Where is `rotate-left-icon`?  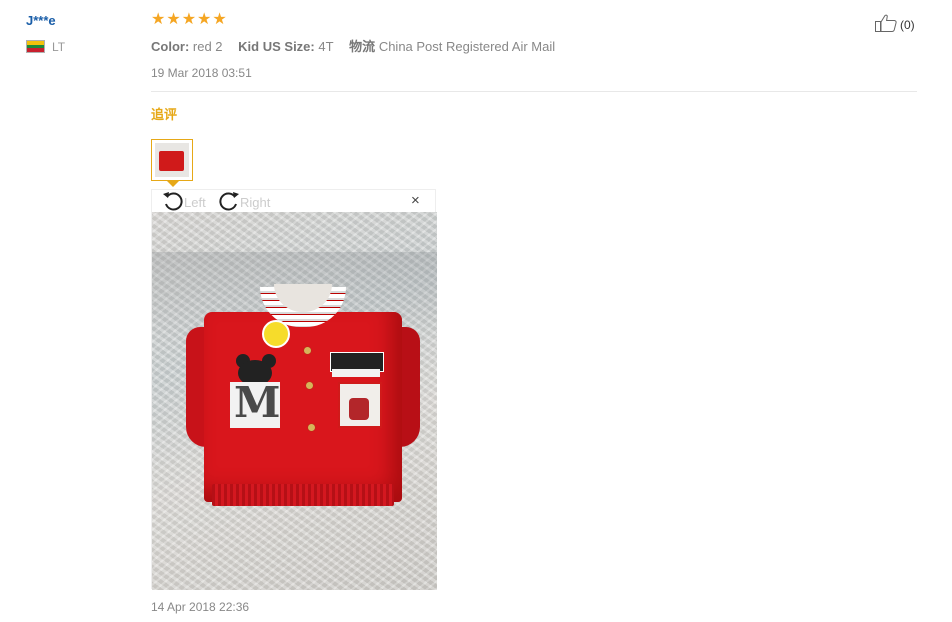 rotate-left-icon is located at coordinates (173, 202).